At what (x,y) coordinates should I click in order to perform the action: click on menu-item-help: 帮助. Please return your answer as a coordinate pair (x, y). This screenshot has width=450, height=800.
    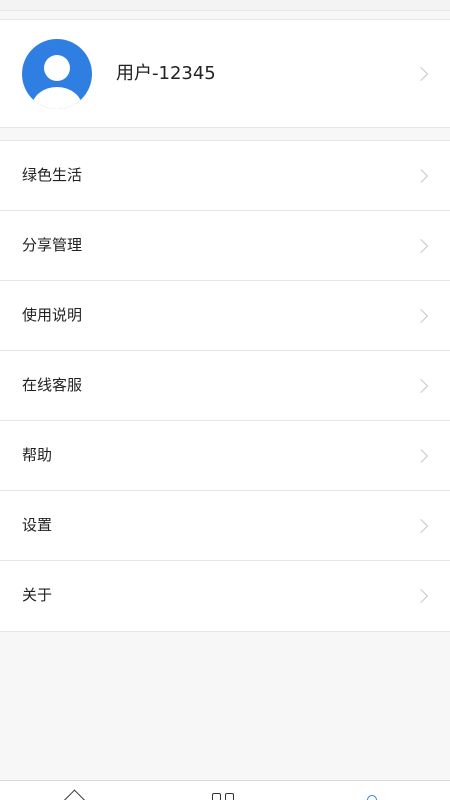
    Looking at the image, I should click on (225, 456).